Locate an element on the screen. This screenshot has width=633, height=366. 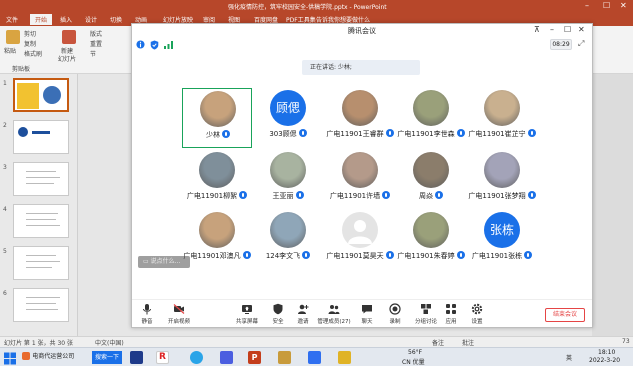
new-slide-label: 幻灯片 is located at coordinates (67, 59).